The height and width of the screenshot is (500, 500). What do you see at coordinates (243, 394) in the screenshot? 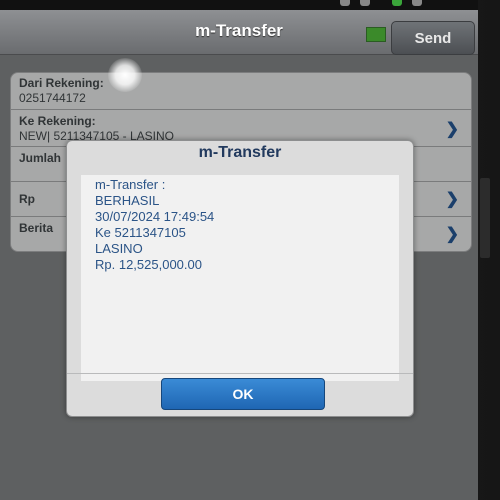
I see `ok-button: OK` at bounding box center [243, 394].